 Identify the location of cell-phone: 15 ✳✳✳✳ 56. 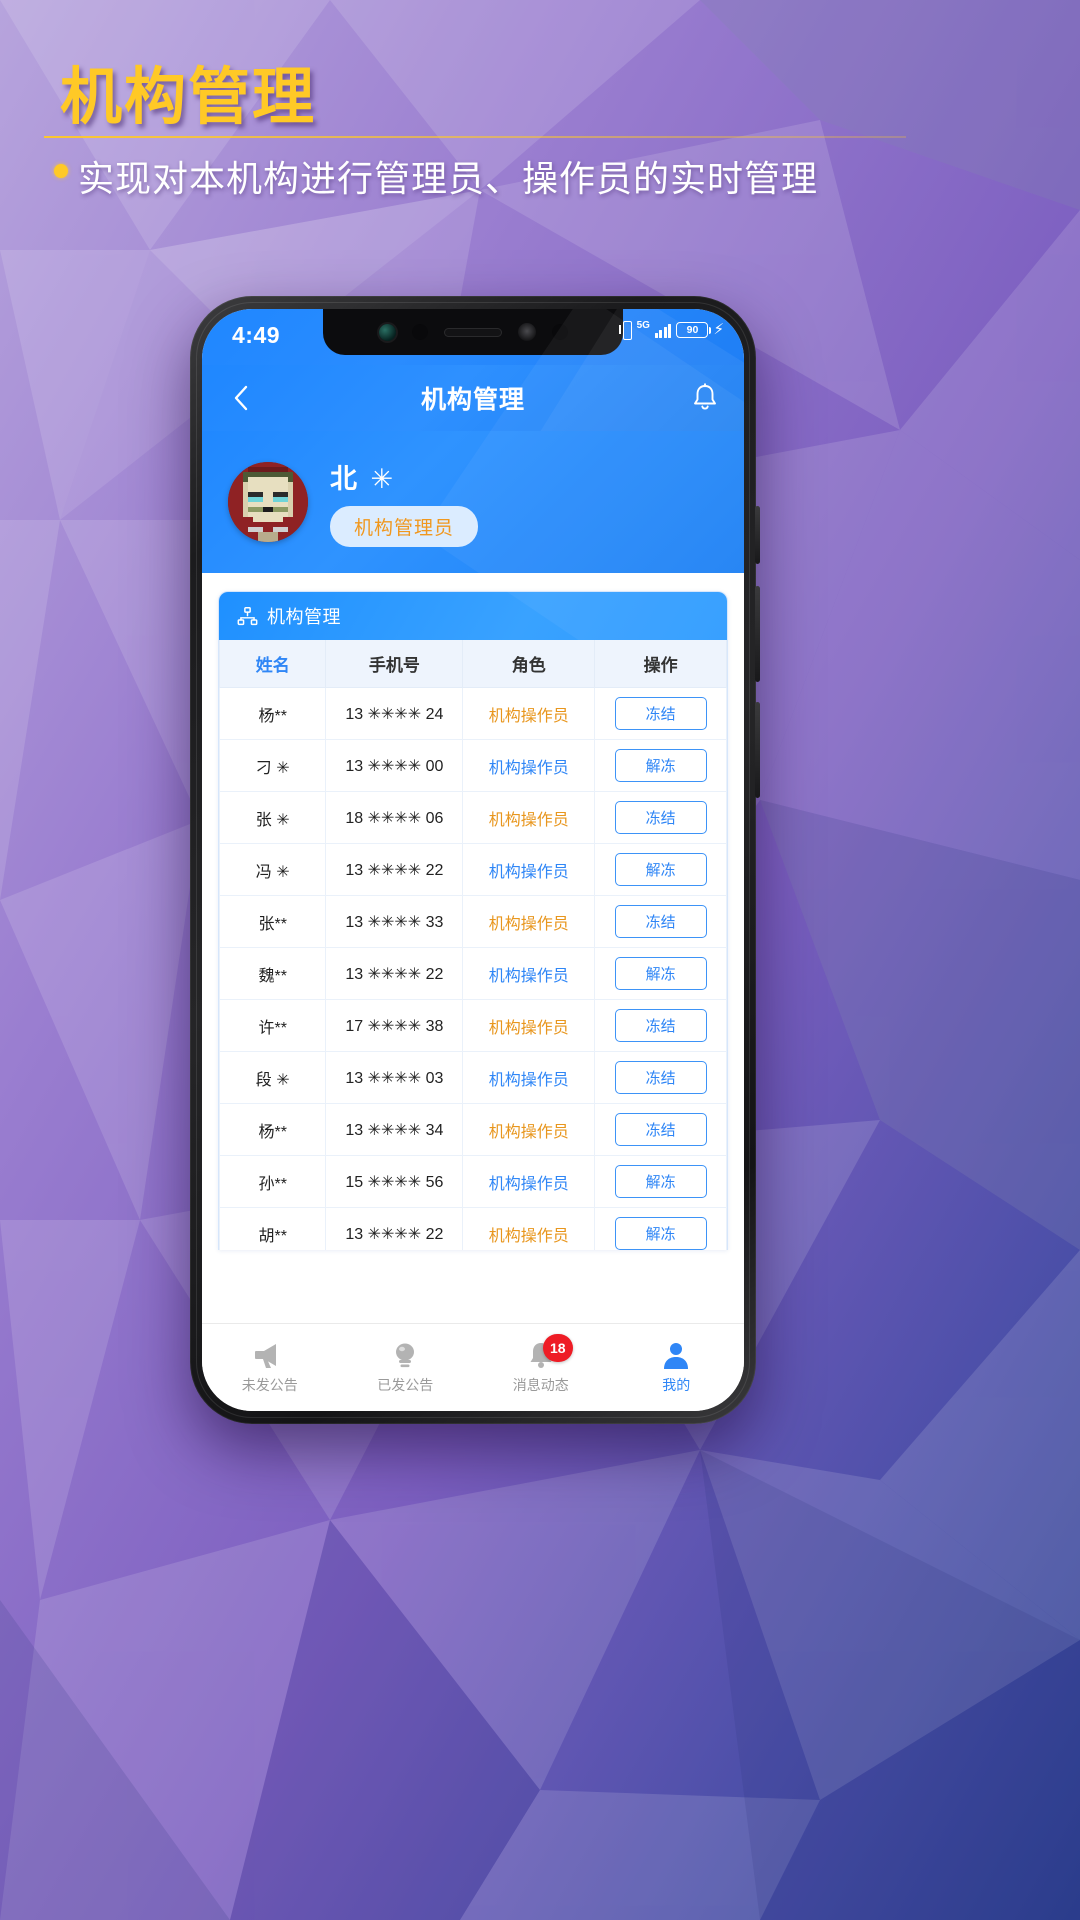
(394, 1181).